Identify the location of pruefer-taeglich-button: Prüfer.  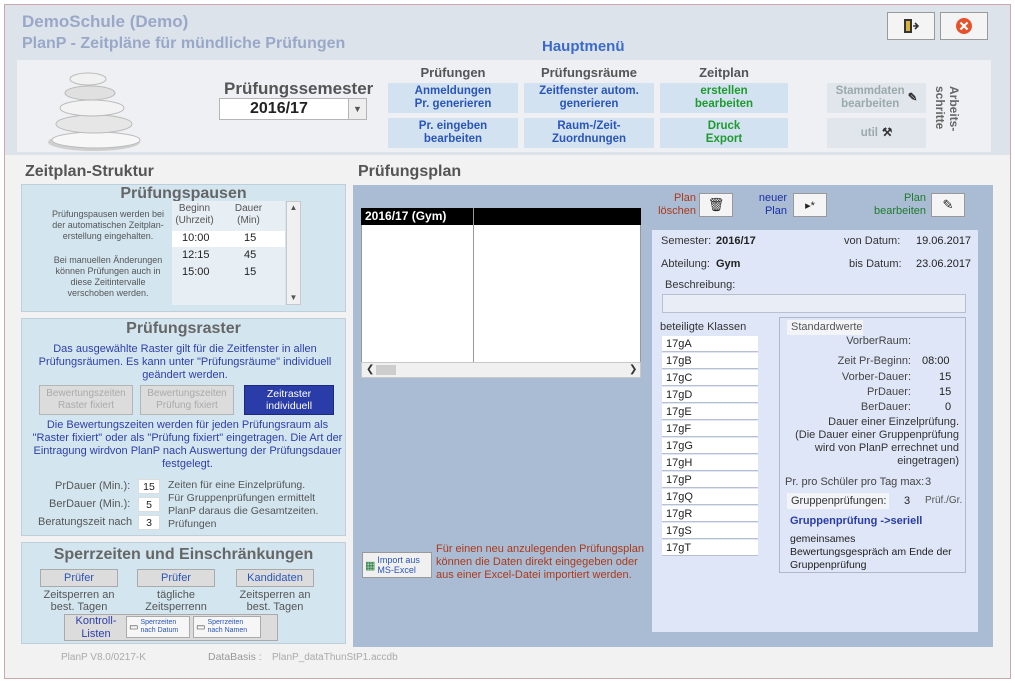
(176, 578).